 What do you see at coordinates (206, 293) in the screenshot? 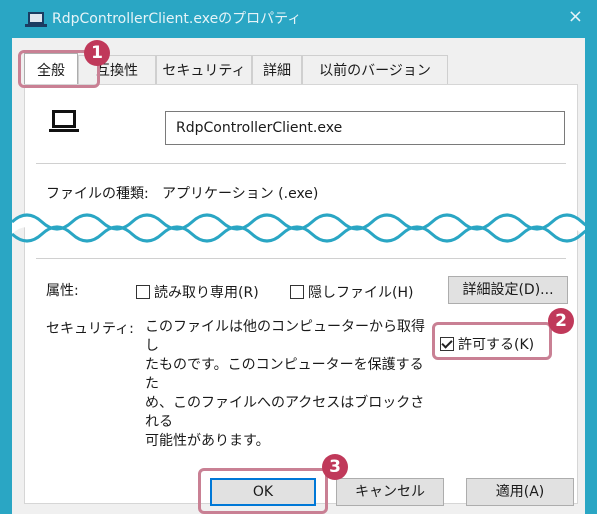
I see `readonly-label: 読み取り専用(R)` at bounding box center [206, 293].